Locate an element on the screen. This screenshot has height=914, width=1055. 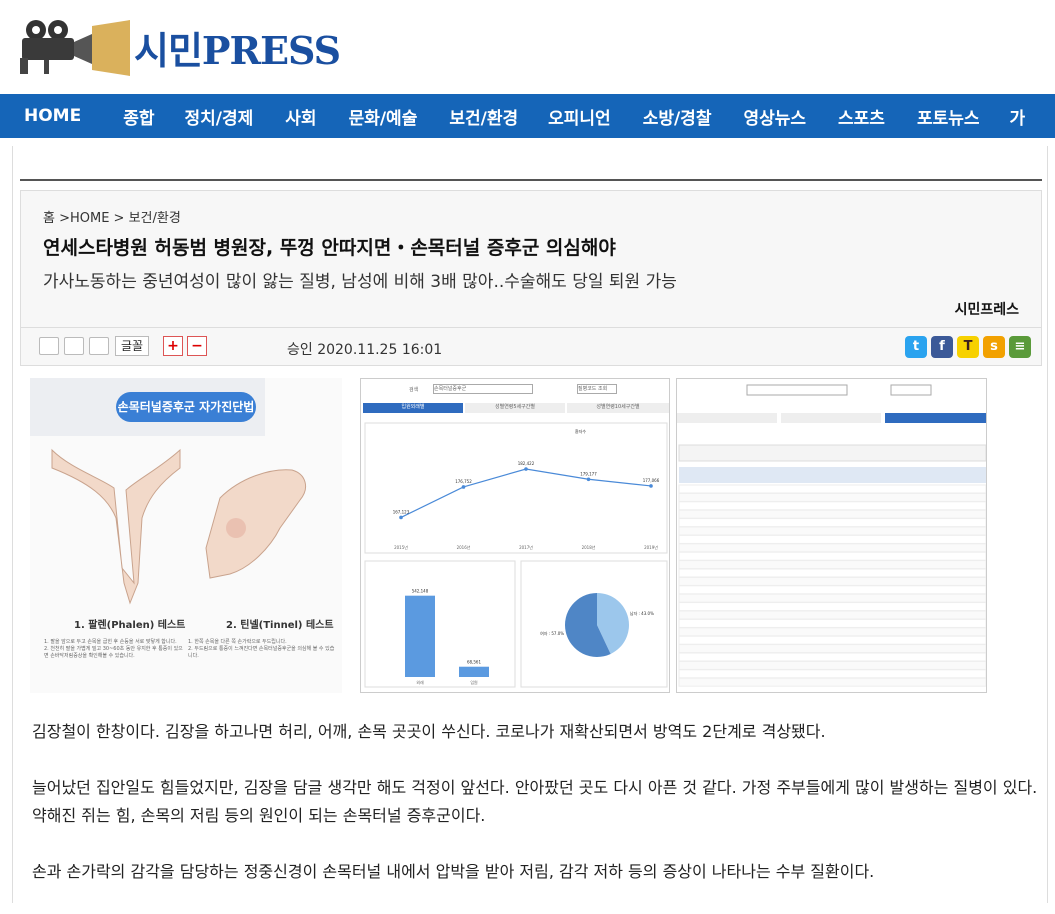
line-x-tick: 2015년 is located at coordinates (401, 547).